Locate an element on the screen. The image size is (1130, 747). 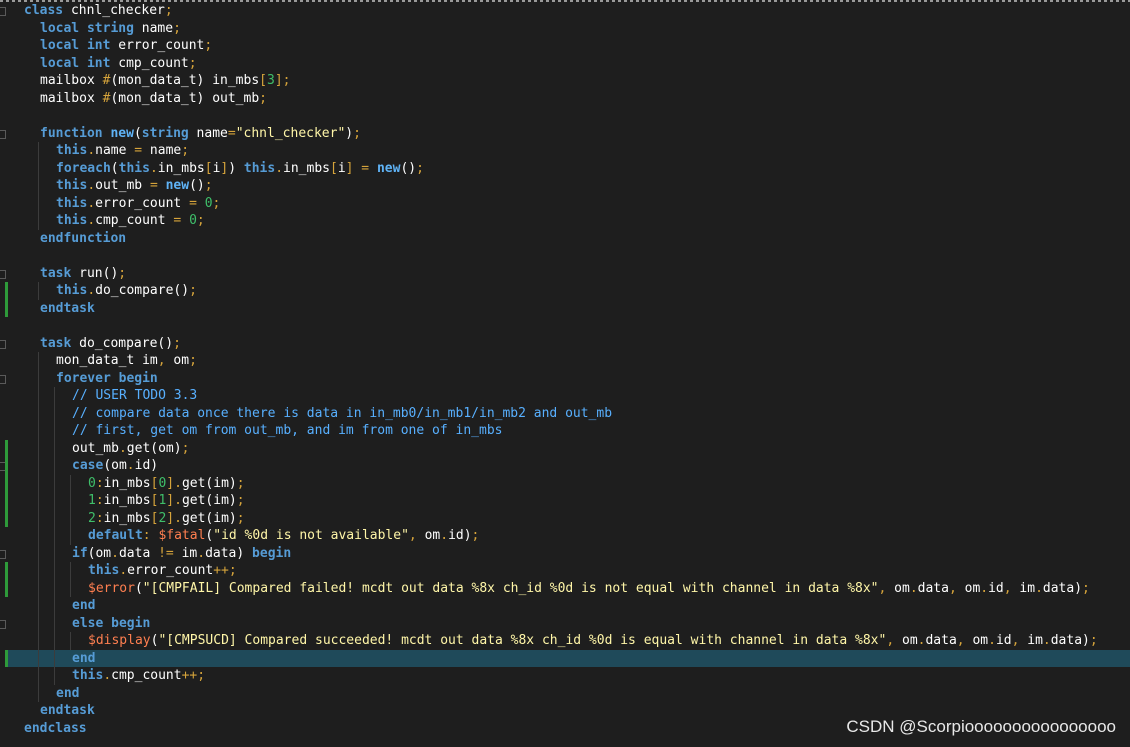
code-line: this.out_mb = new(); is located at coordinates (569, 186).